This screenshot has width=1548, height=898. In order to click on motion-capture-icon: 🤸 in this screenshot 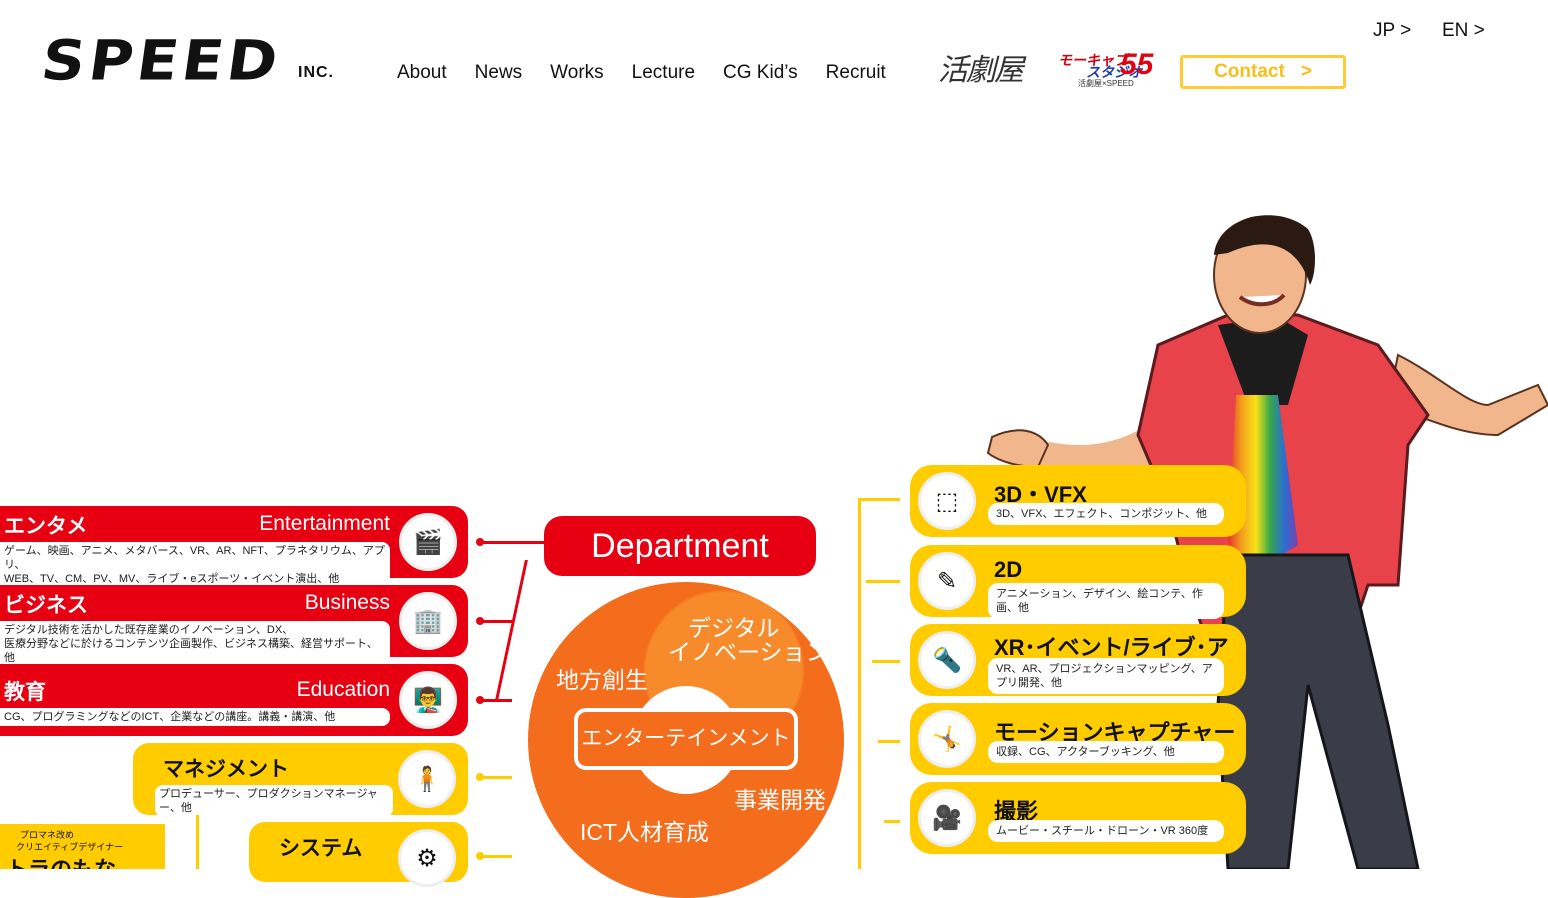, I will do `click(947, 739)`.